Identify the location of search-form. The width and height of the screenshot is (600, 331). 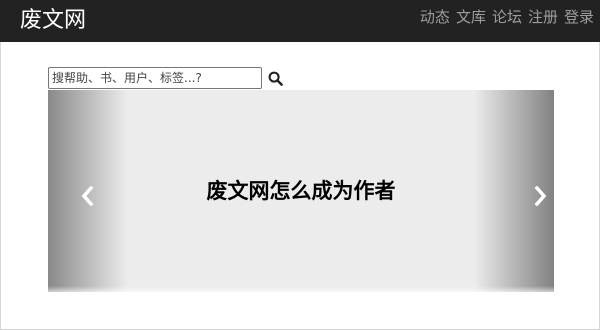
(166, 78).